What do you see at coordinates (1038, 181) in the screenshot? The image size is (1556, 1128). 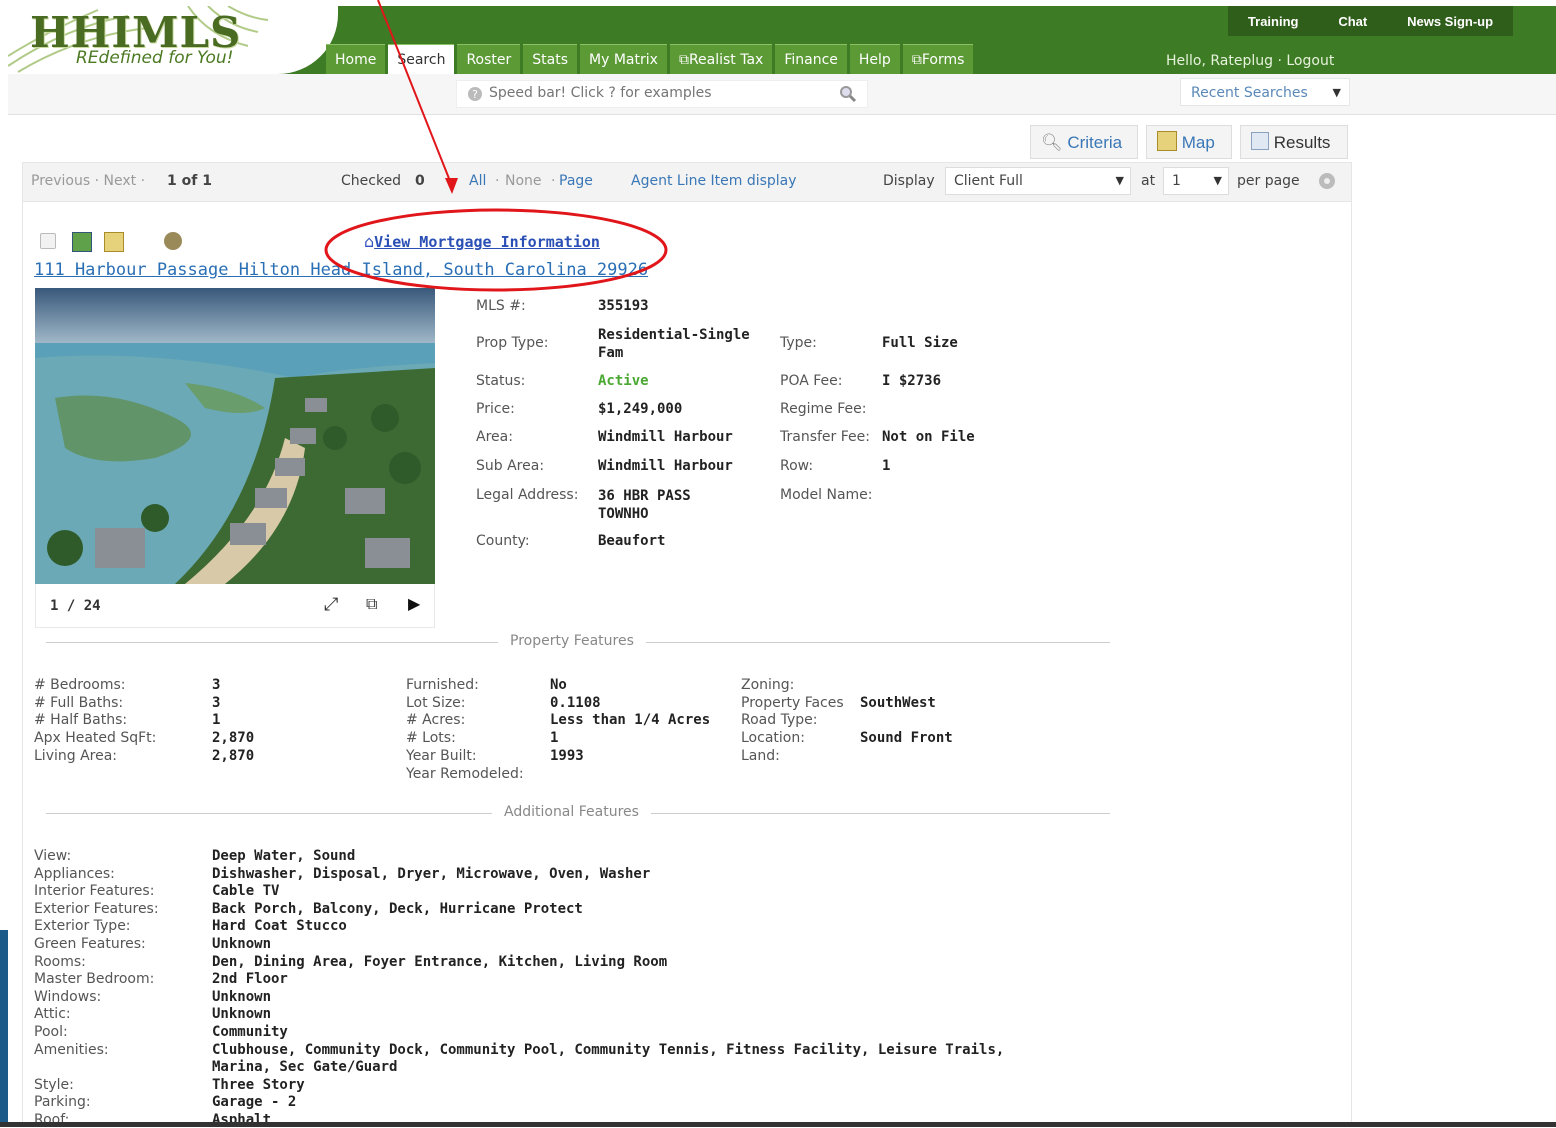 I see `display-select: Client Full ▼` at bounding box center [1038, 181].